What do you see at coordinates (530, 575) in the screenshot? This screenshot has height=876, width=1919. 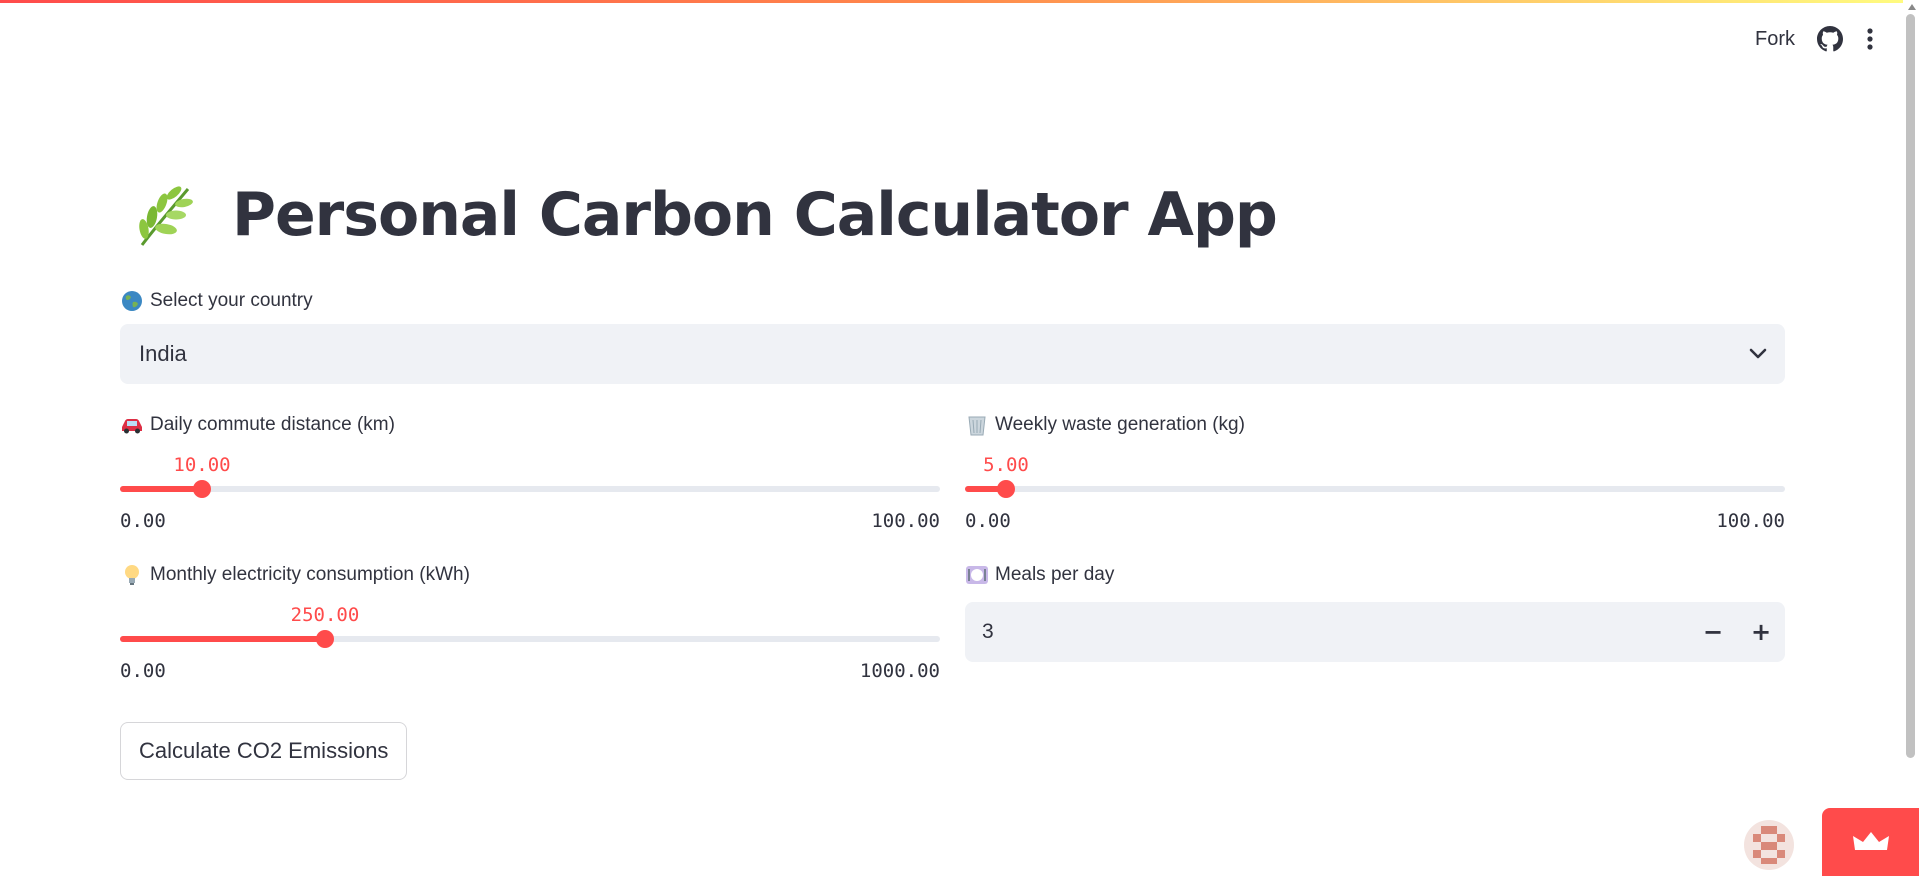 I see `electricity-label-row: Monthly electricity consumption (kWh)` at bounding box center [530, 575].